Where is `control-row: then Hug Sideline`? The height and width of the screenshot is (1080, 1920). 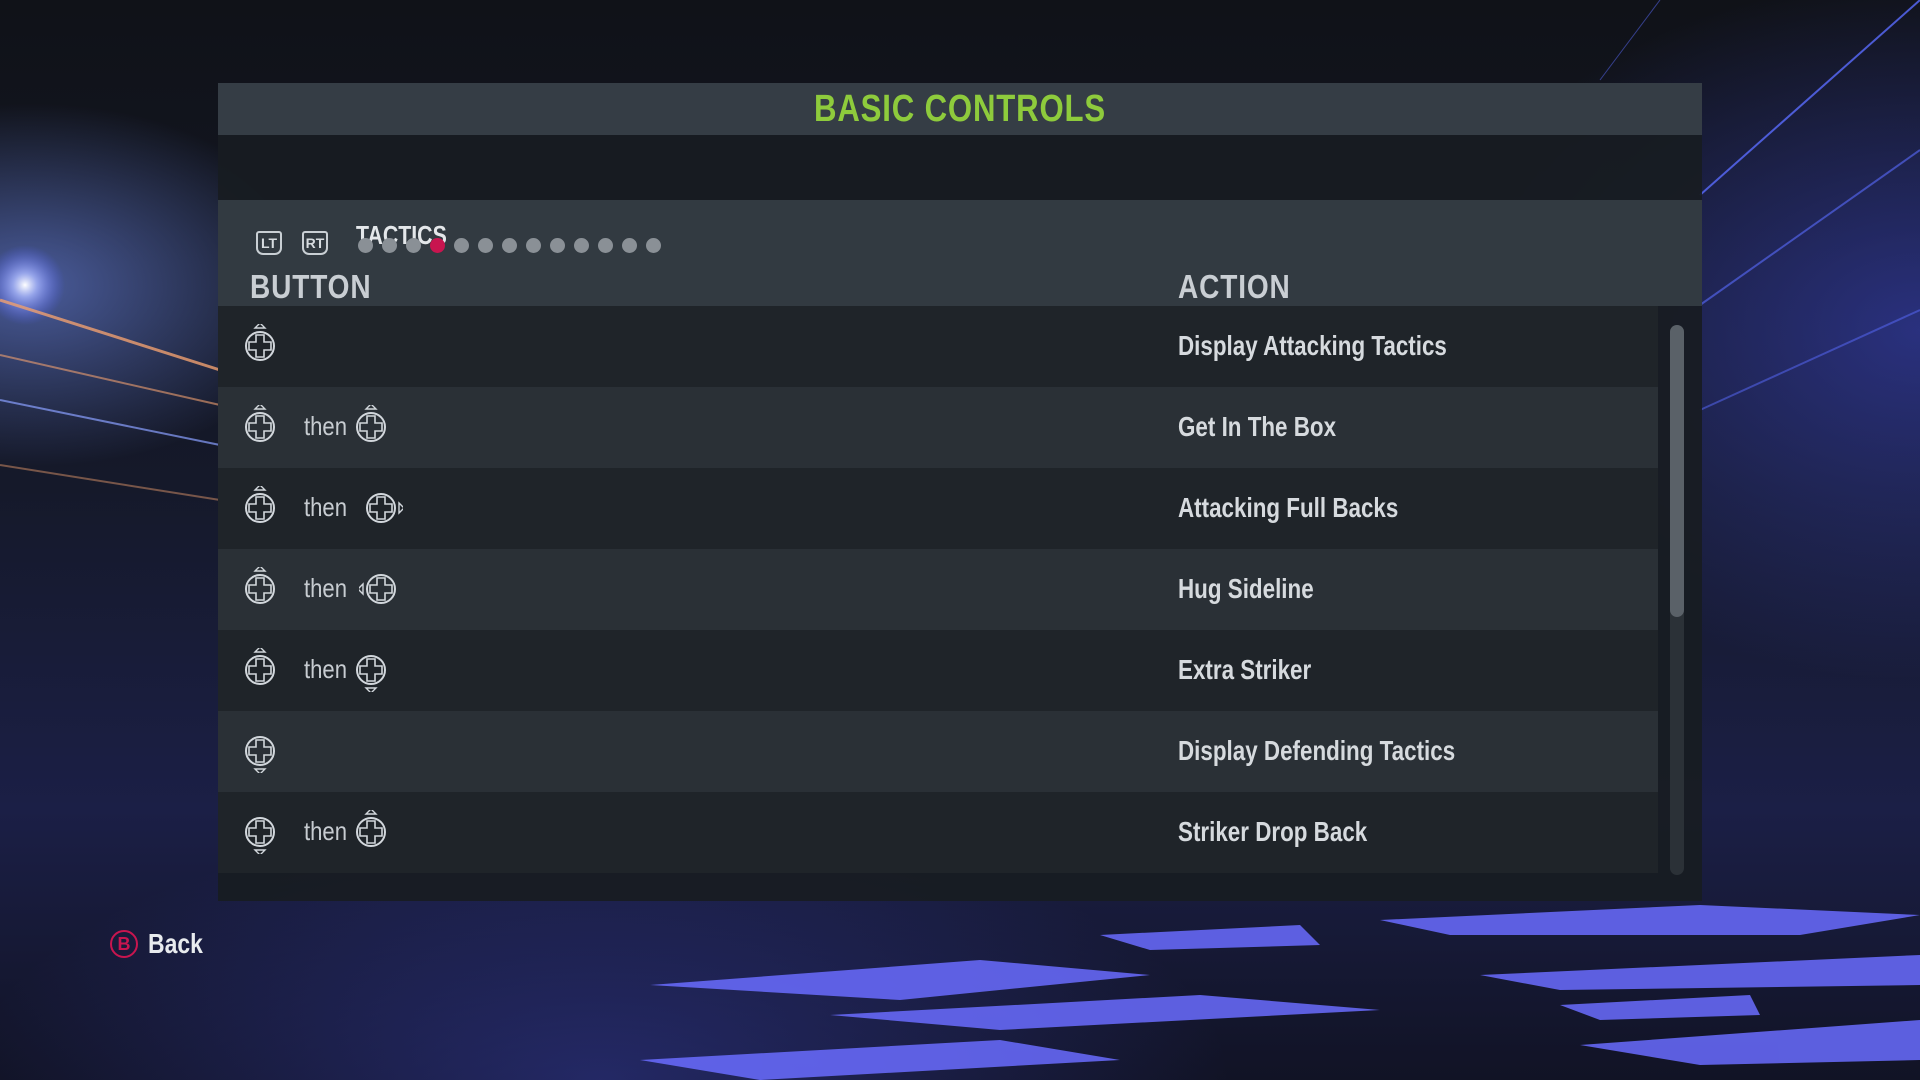
control-row: then Hug Sideline is located at coordinates (938, 589).